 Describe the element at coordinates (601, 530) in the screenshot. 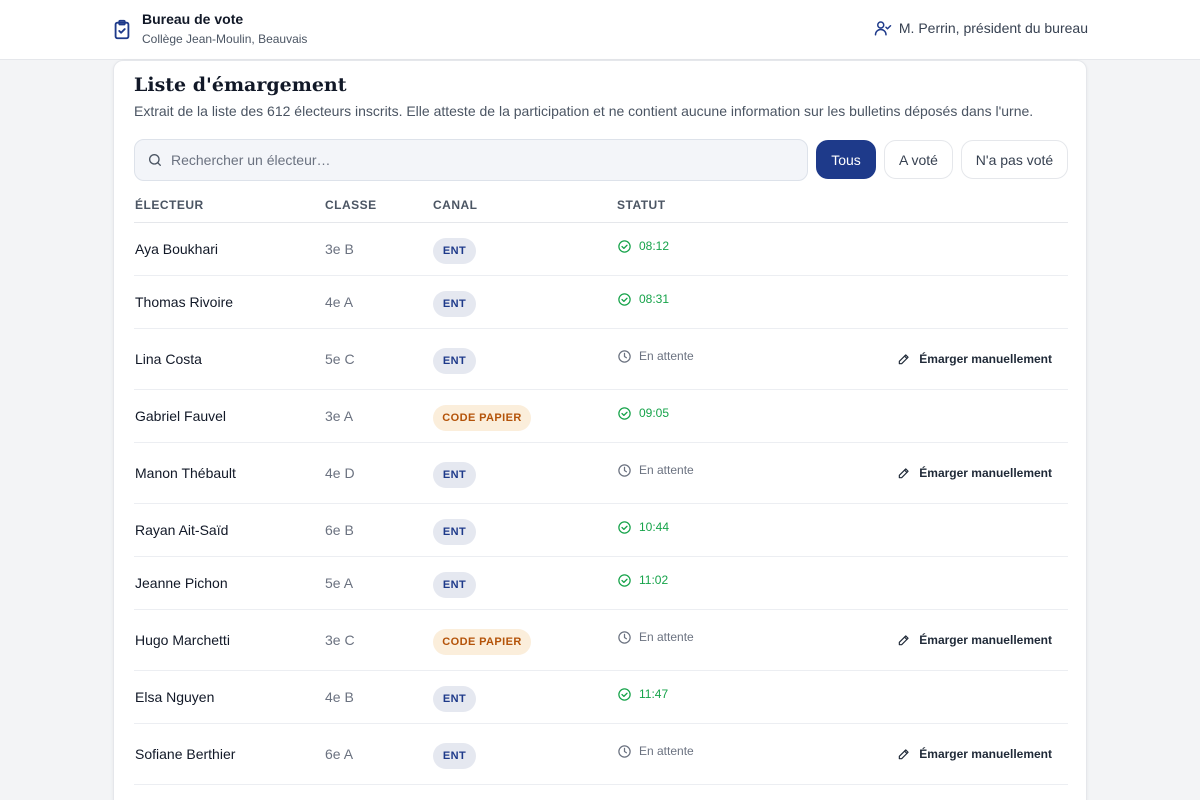

I see `table-row: Rayan Ait-Saïd 6e B ENT 10:44` at that location.